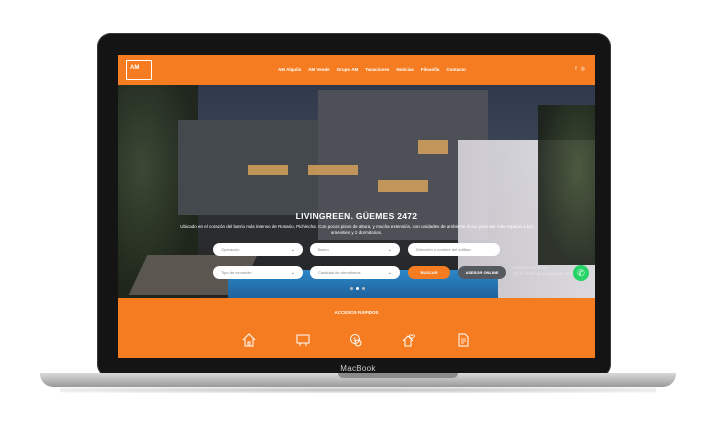 Image resolution: width=716 pixels, height=430 pixels. Describe the element at coordinates (289, 69) in the screenshot. I see `nav-am-alquila: AM Alquila` at that location.